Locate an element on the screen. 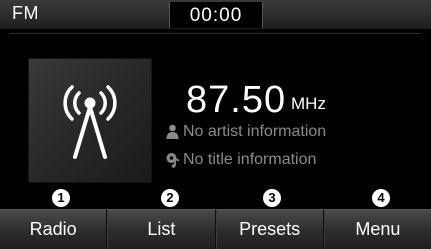  clock: 00:00 is located at coordinates (216, 16).